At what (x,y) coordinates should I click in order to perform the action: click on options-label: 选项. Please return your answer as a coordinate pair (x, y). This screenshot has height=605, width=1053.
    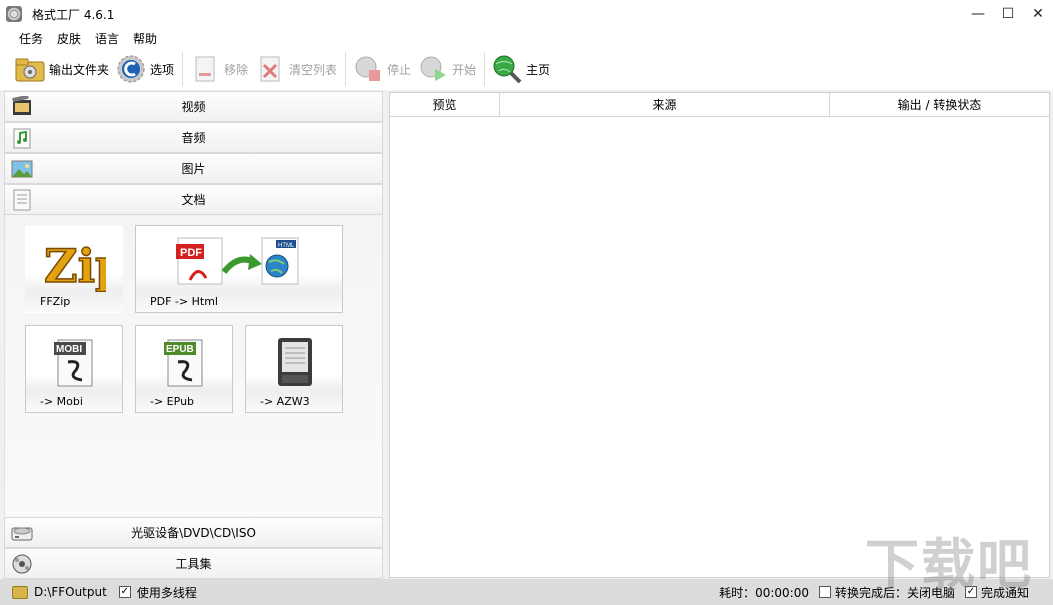
    Looking at the image, I should click on (162, 69).